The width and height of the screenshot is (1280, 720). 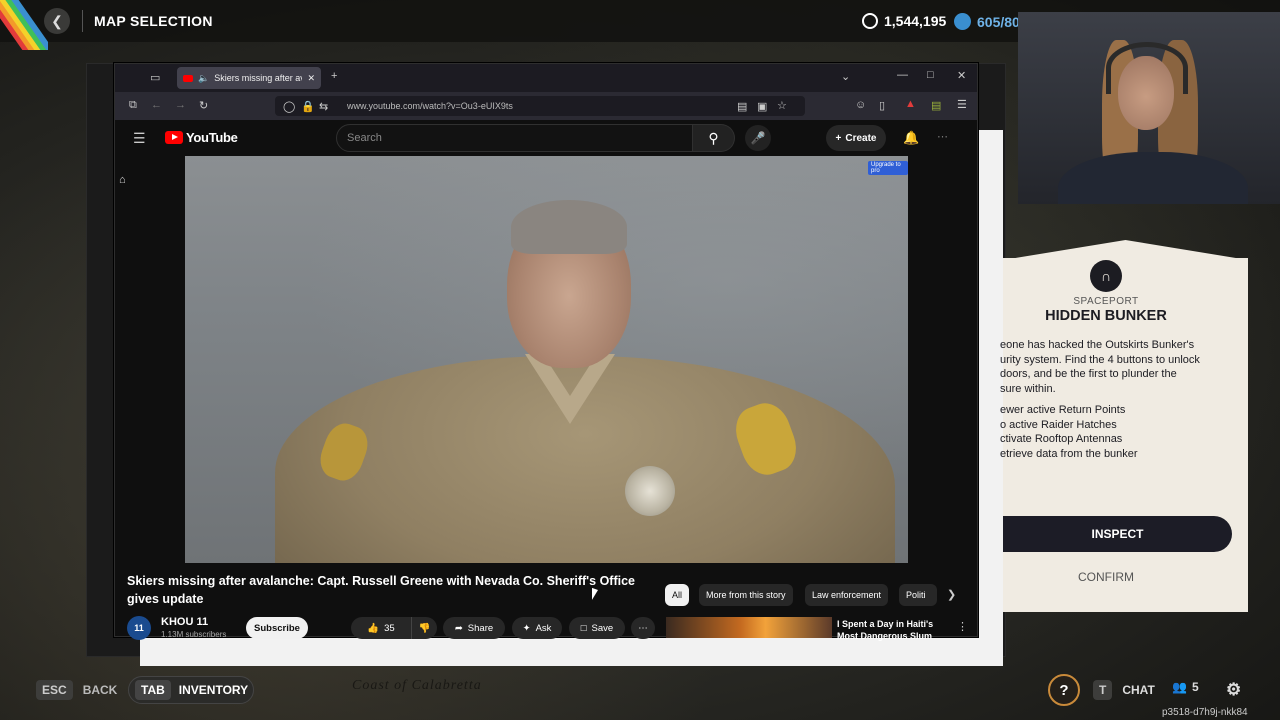 I want to click on settings-button: ⚙, so click(x=1233, y=690).